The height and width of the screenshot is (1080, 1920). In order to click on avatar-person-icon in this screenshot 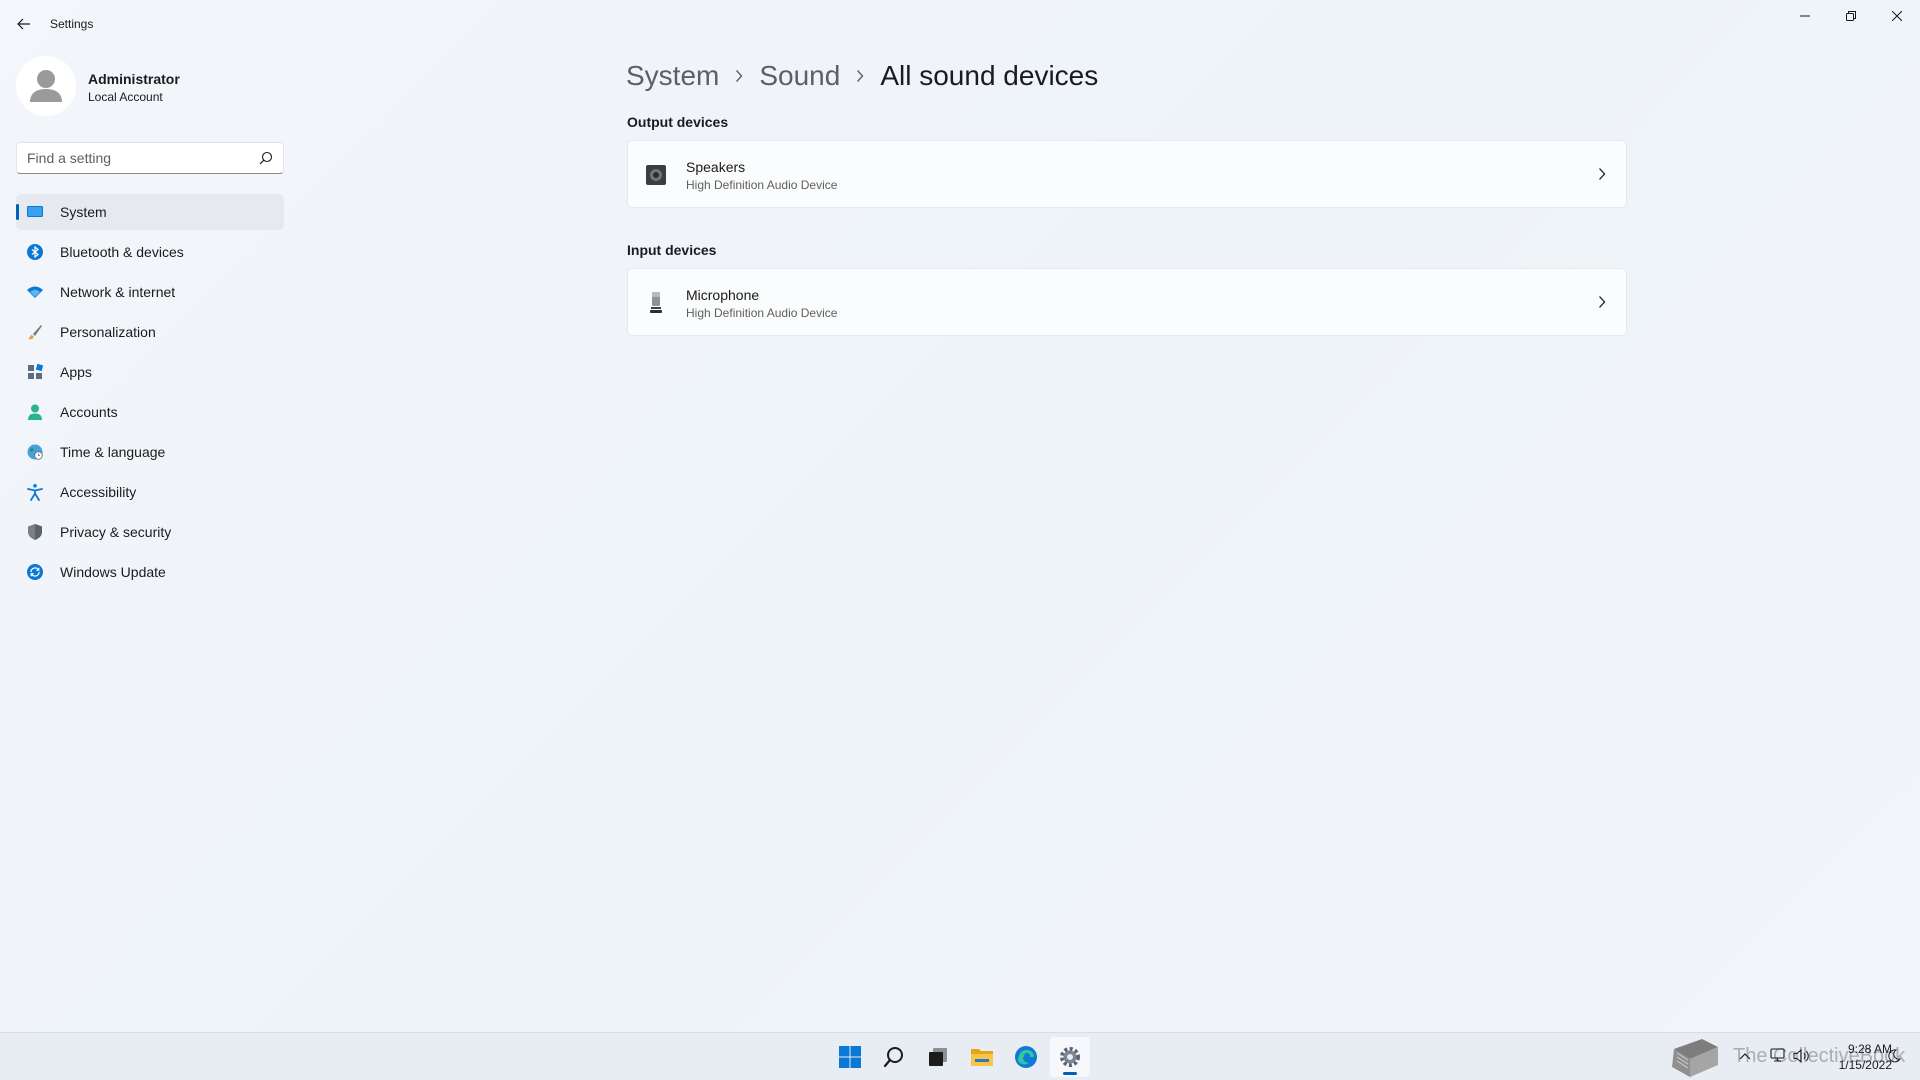, I will do `click(46, 86)`.